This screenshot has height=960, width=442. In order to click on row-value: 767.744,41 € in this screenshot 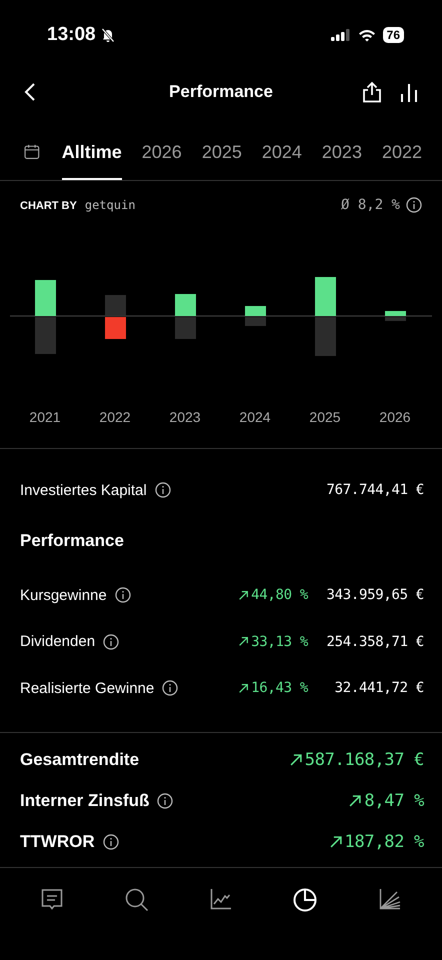, I will do `click(375, 490)`.